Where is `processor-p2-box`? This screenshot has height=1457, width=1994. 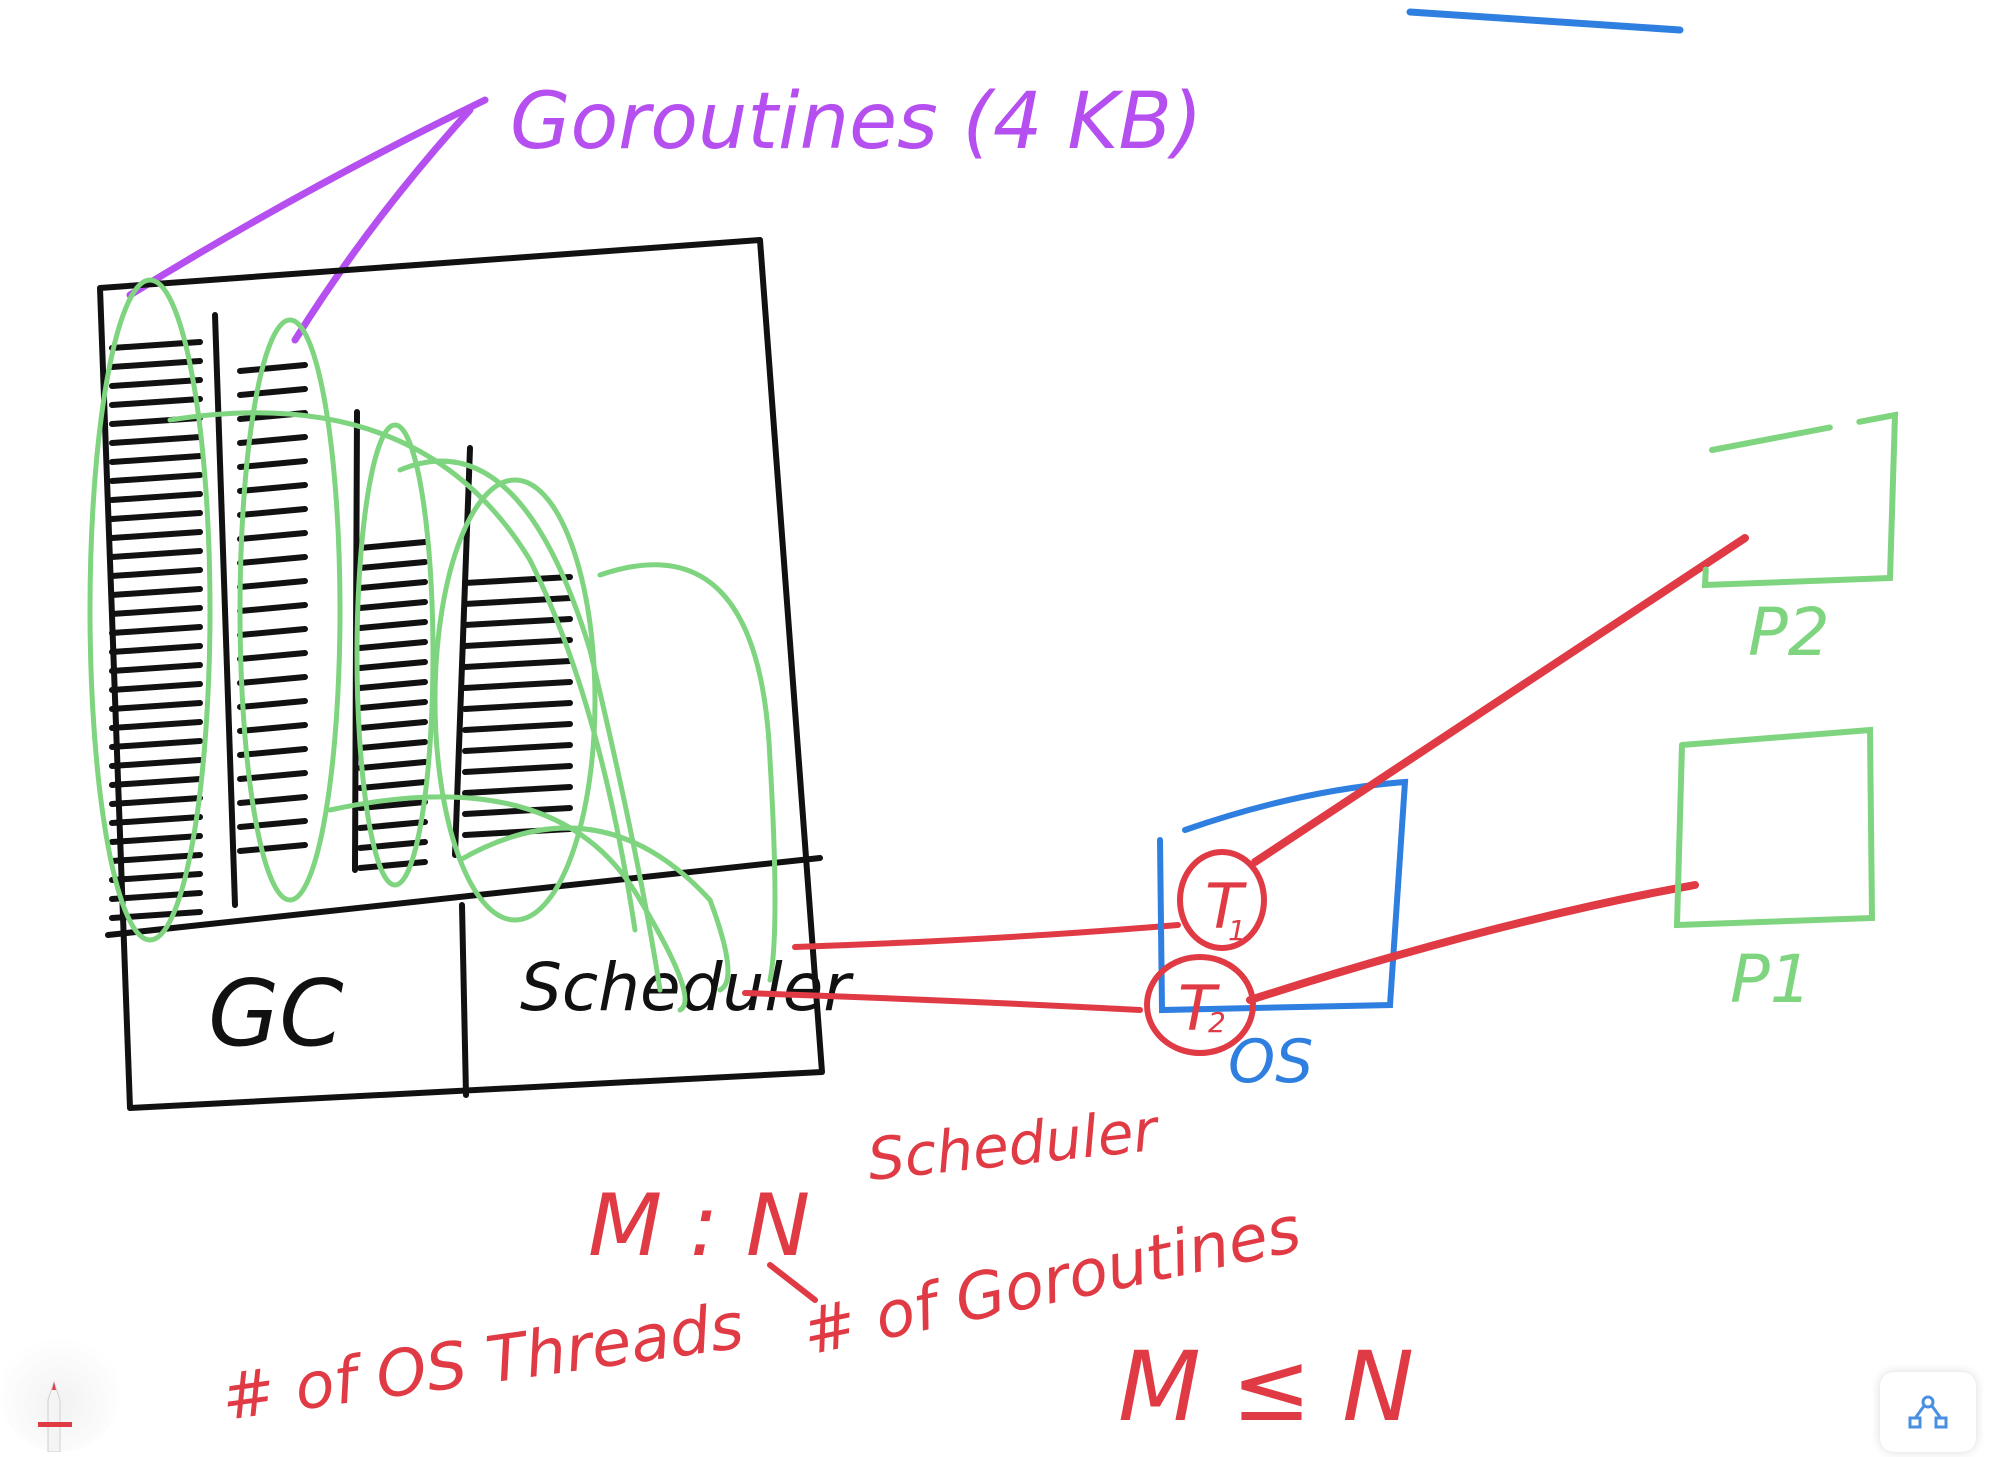
processor-p2-box is located at coordinates (1800, 500).